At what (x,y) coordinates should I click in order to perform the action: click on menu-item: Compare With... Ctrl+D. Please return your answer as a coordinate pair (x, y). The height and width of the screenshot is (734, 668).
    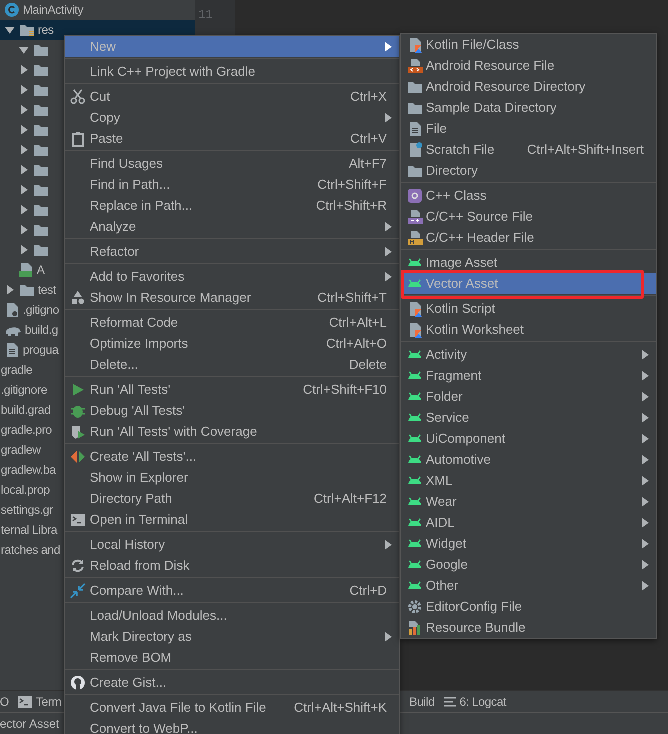
    Looking at the image, I should click on (232, 590).